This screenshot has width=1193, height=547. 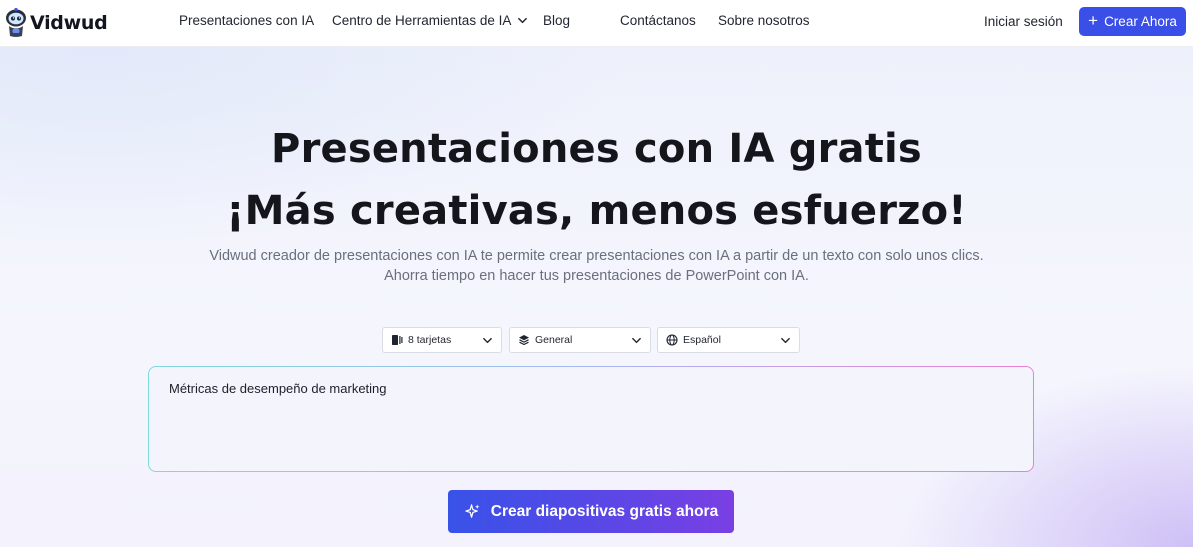 I want to click on prompt-textbox-frame: Métricas de desempeño de marketing, so click(x=591, y=419).